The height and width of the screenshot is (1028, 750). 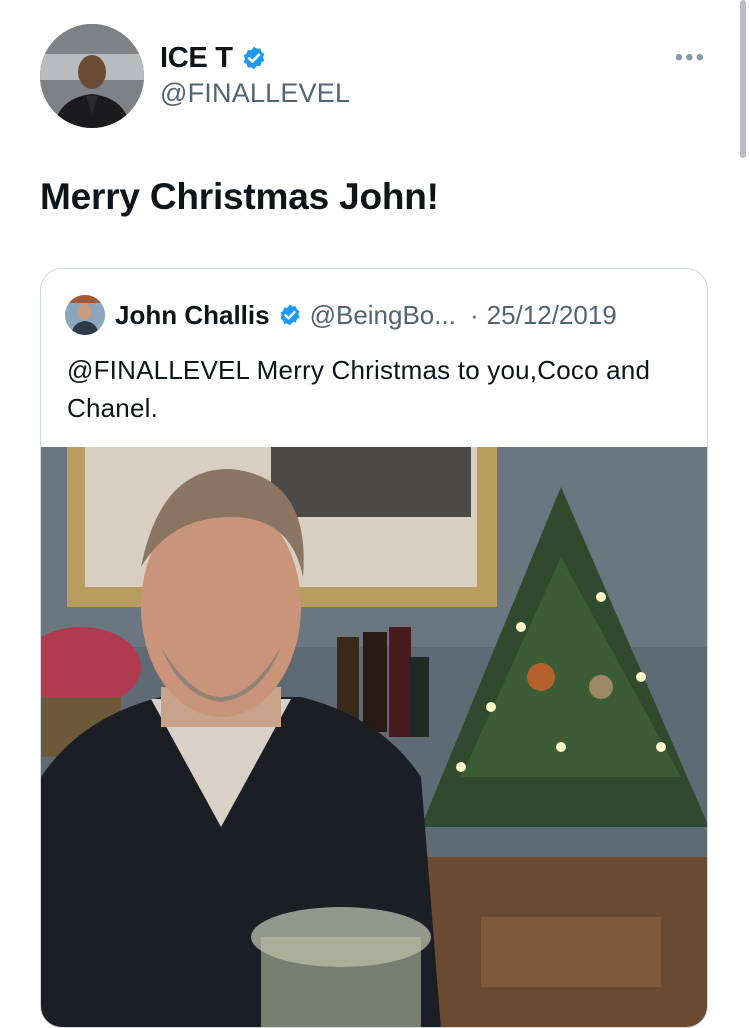 I want to click on scrollbar, so click(x=743, y=79).